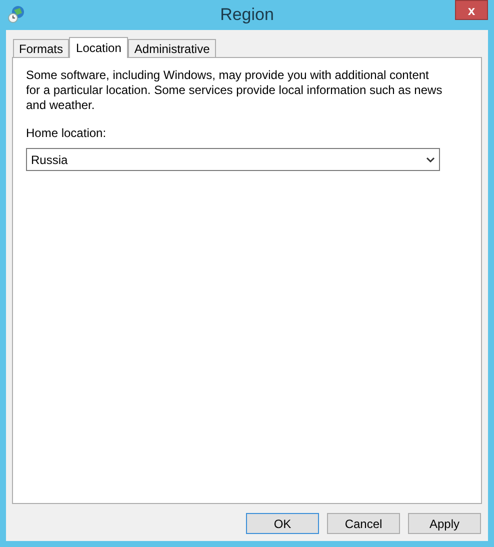  Describe the element at coordinates (233, 159) in the screenshot. I see `home-location-dropdown: Russia` at that location.